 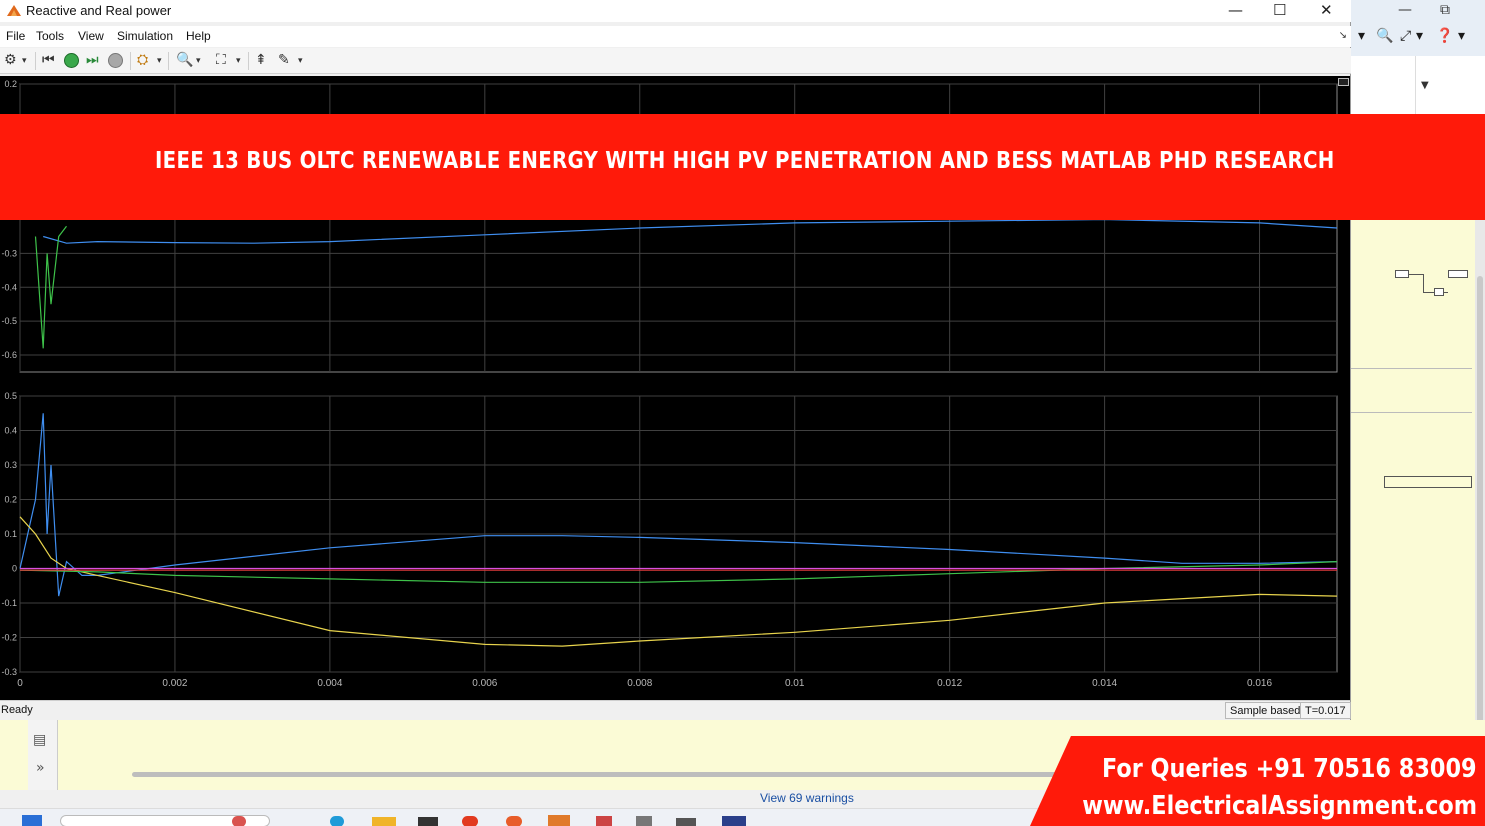 I want to click on y-tick-label: -0.1, so click(x=9, y=603).